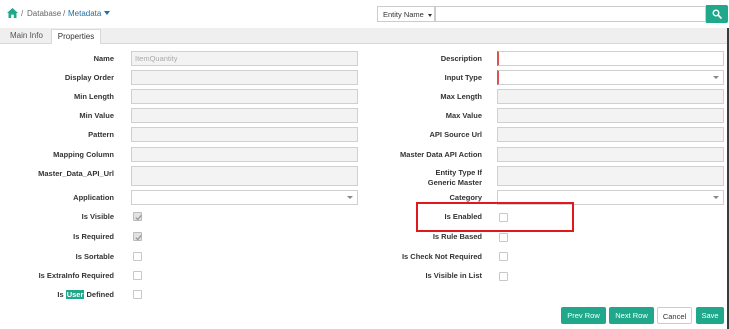  Describe the element at coordinates (244, 197) in the screenshot. I see `application-select` at that location.